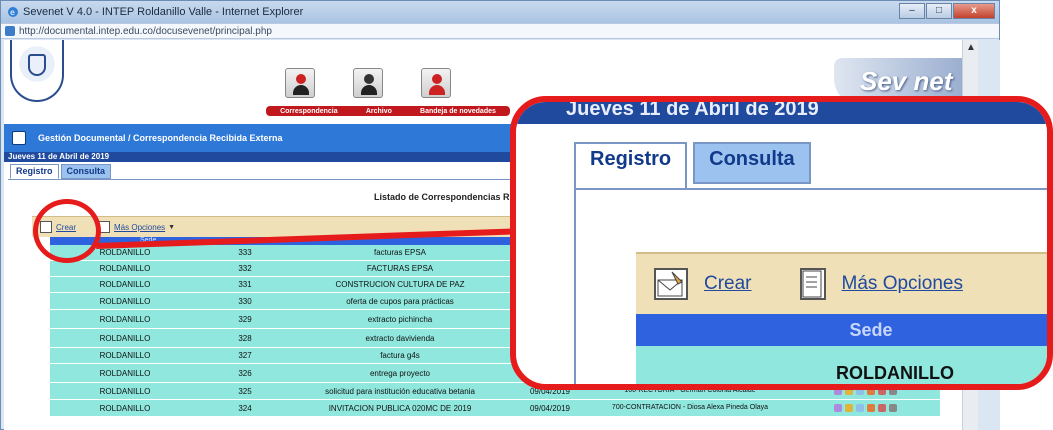 This screenshot has height=430, width=1053. I want to click on page-icon, so click(10, 31).